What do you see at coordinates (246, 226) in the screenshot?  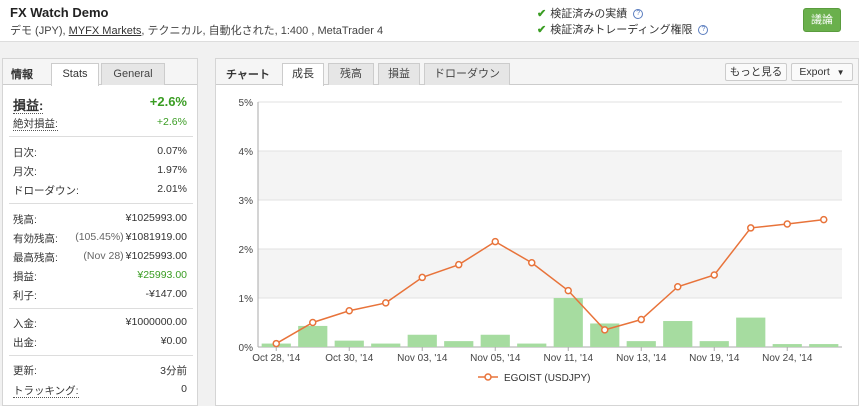 I see `chart-y-axis: 0% 1% 2% 3% 4% 5%` at bounding box center [246, 226].